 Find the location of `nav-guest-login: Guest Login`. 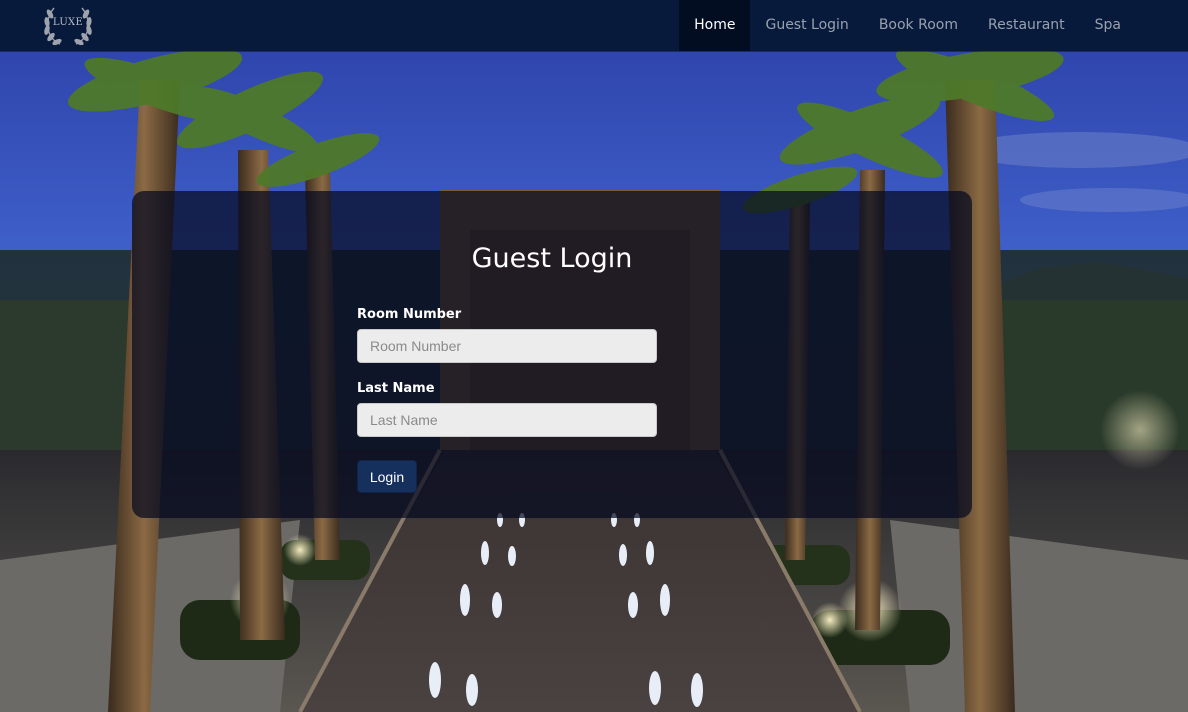

nav-guest-login: Guest Login is located at coordinates (806, 25).